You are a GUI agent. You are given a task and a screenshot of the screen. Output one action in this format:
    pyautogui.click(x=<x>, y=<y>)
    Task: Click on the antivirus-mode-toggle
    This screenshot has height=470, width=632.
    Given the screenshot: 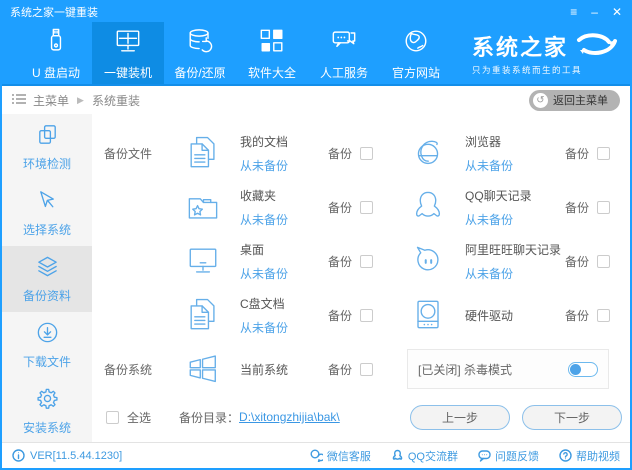 What is the action you would take?
    pyautogui.click(x=583, y=369)
    